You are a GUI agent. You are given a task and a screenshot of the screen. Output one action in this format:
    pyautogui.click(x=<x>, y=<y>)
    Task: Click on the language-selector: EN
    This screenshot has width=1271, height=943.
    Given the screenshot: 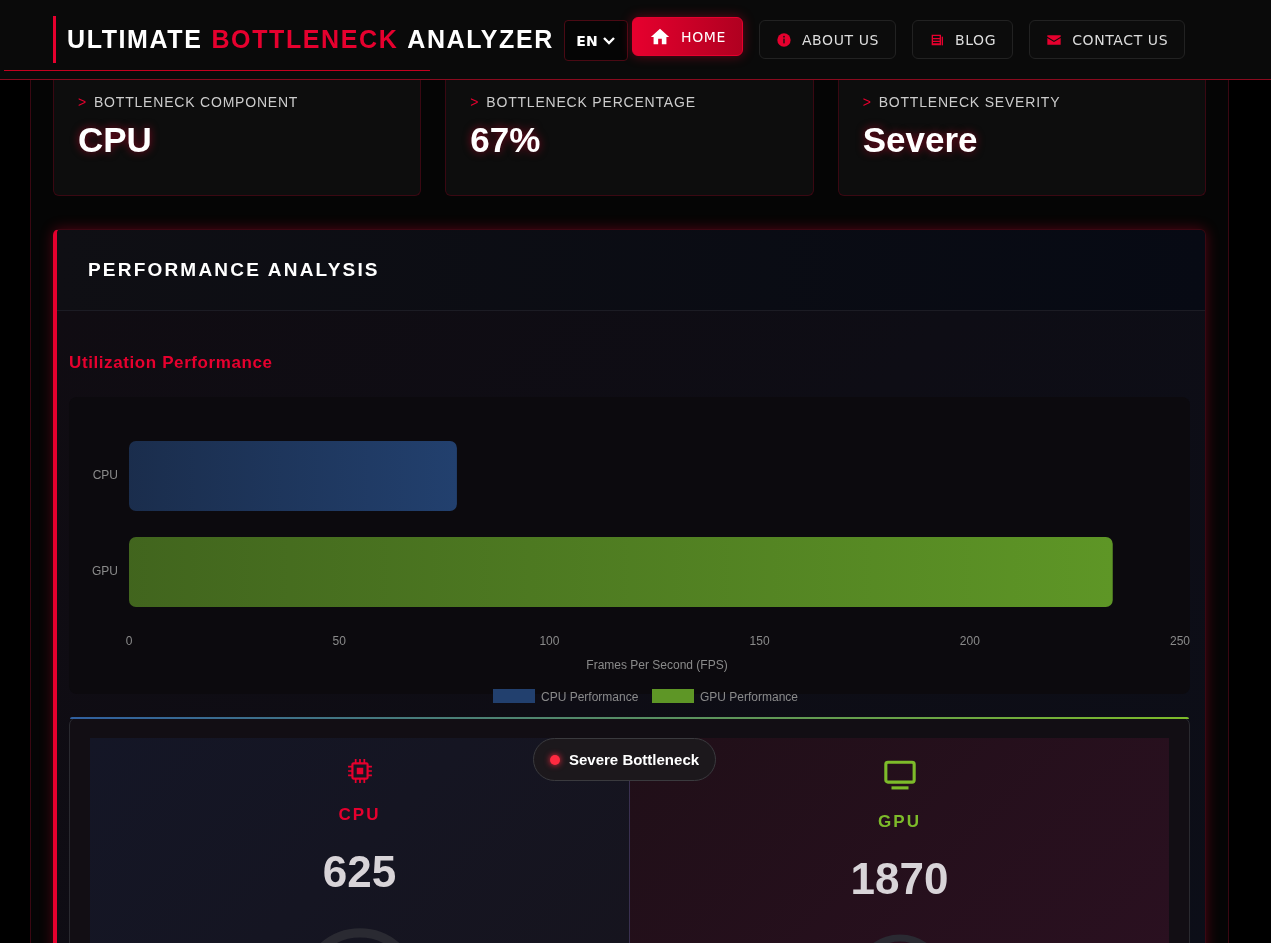 What is the action you would take?
    pyautogui.click(x=596, y=40)
    